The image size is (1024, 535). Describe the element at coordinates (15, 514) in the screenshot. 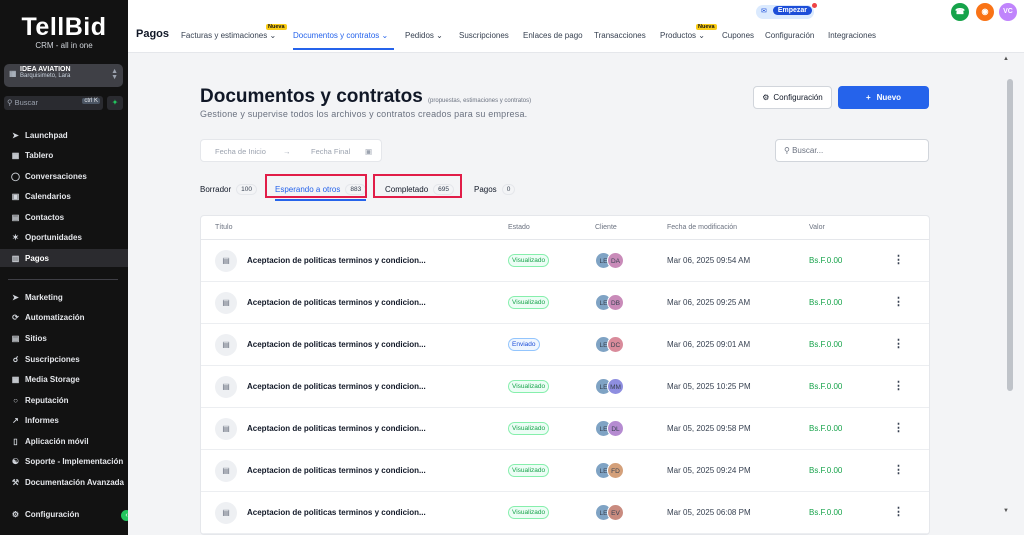

I see `gear-icon: ⚙` at that location.